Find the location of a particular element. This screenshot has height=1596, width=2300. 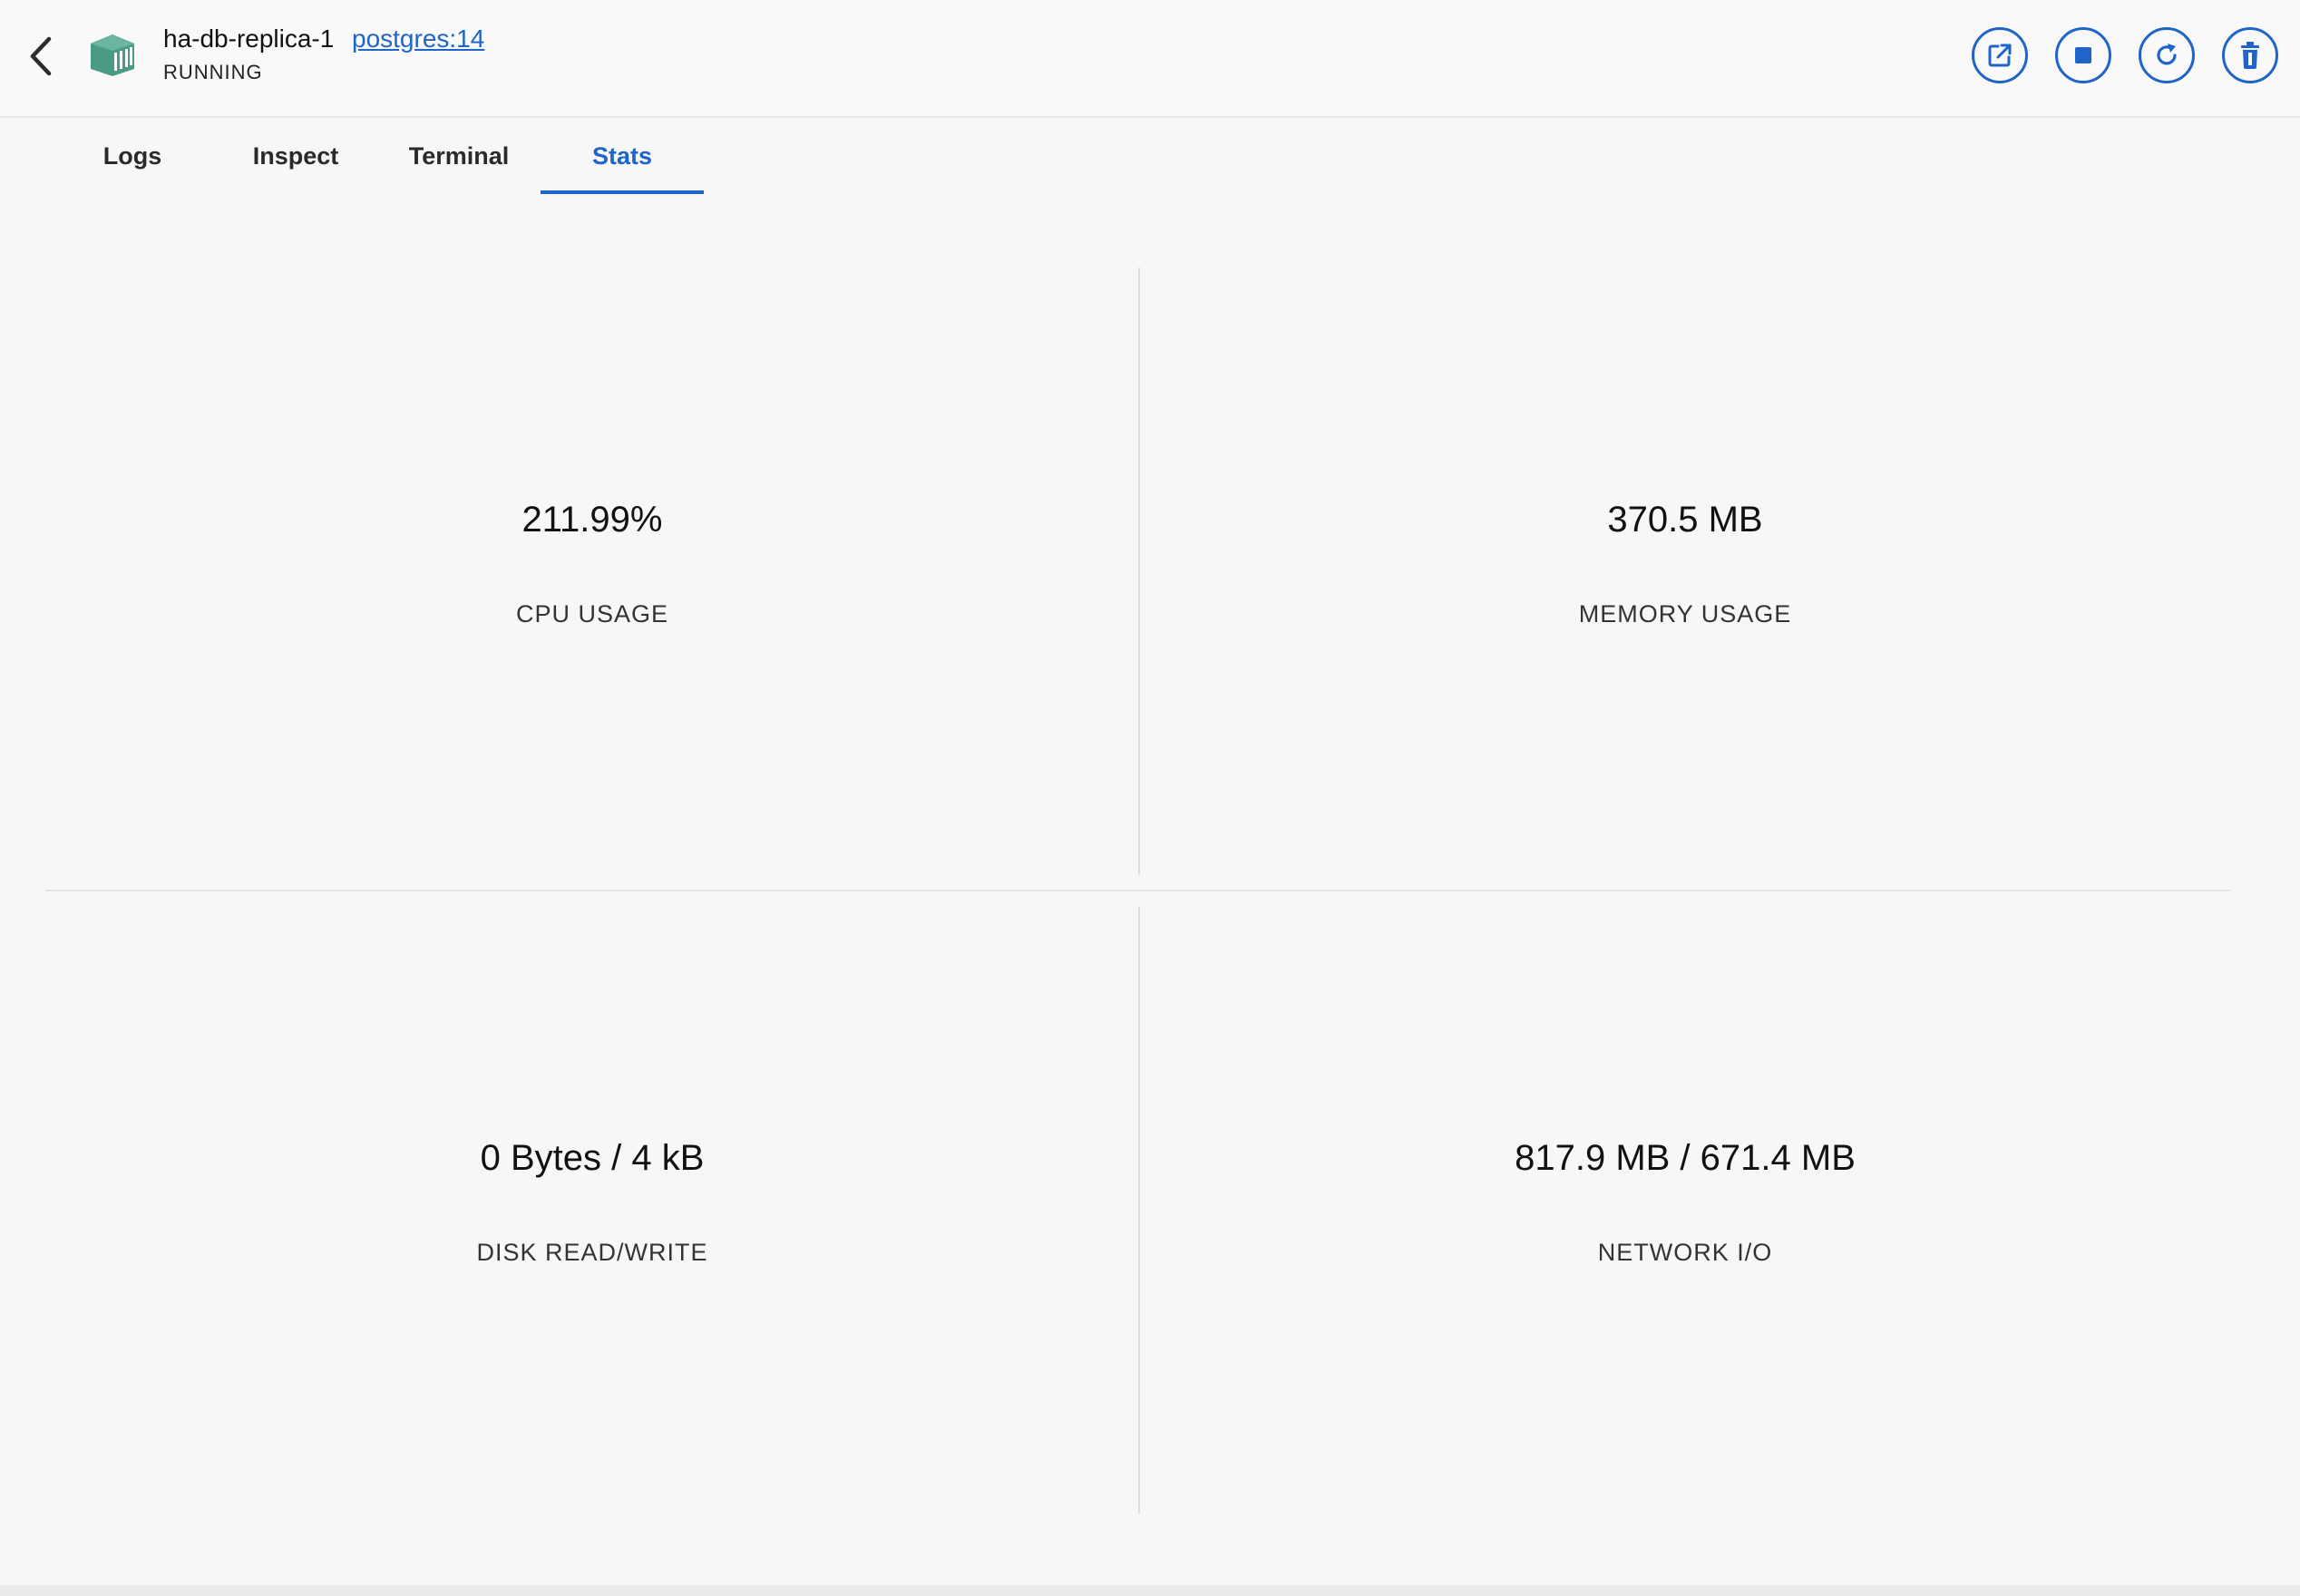

chevron-left-icon is located at coordinates (41, 56).